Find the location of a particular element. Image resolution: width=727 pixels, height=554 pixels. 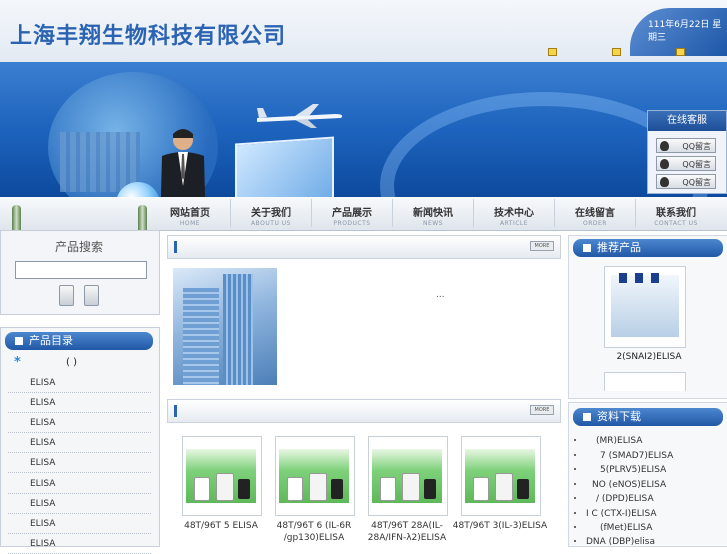

recommend-product-image is located at coordinates (645, 307).